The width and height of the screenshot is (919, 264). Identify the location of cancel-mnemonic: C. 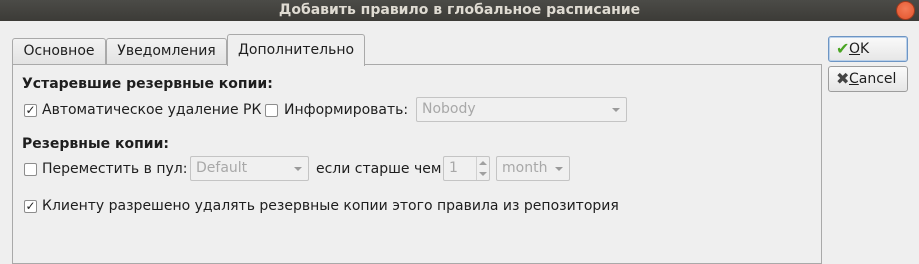
(854, 79).